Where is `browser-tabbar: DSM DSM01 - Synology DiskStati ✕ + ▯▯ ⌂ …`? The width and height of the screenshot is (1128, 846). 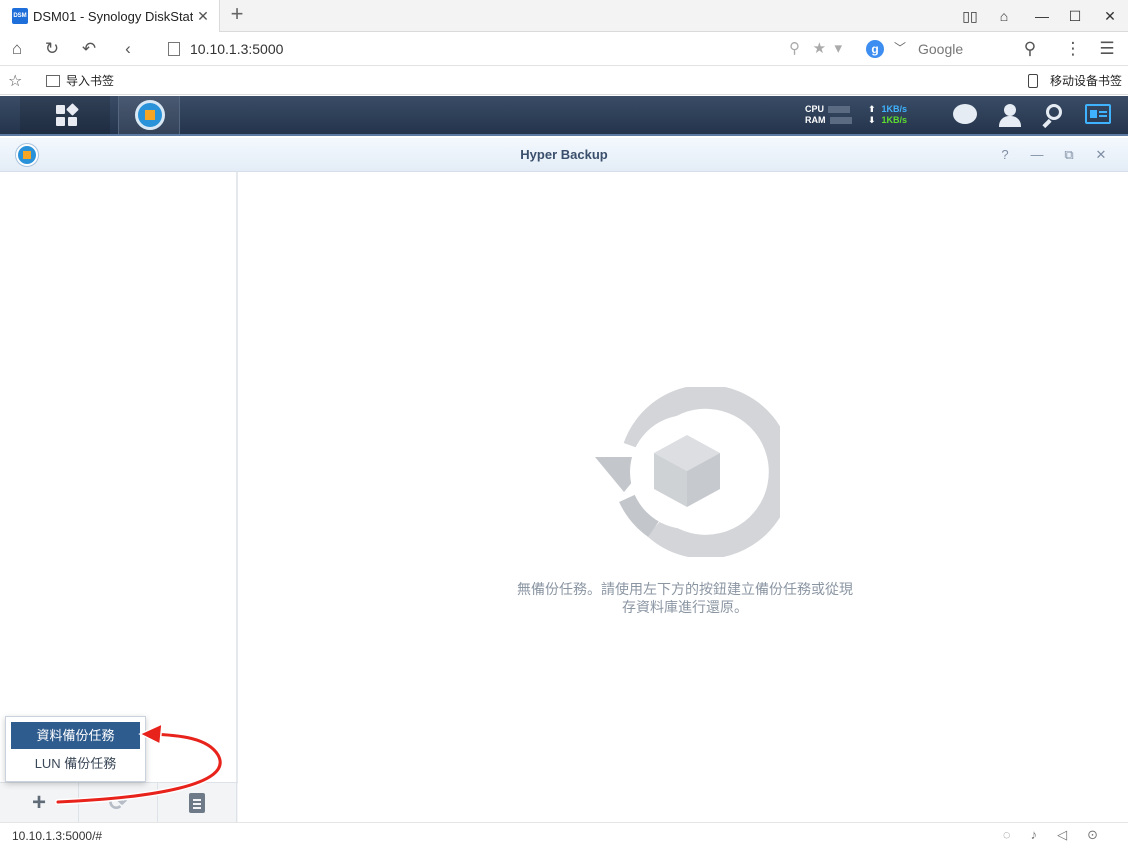 browser-tabbar: DSM DSM01 - Synology DiskStati ✕ + ▯▯ ⌂ … is located at coordinates (564, 16).